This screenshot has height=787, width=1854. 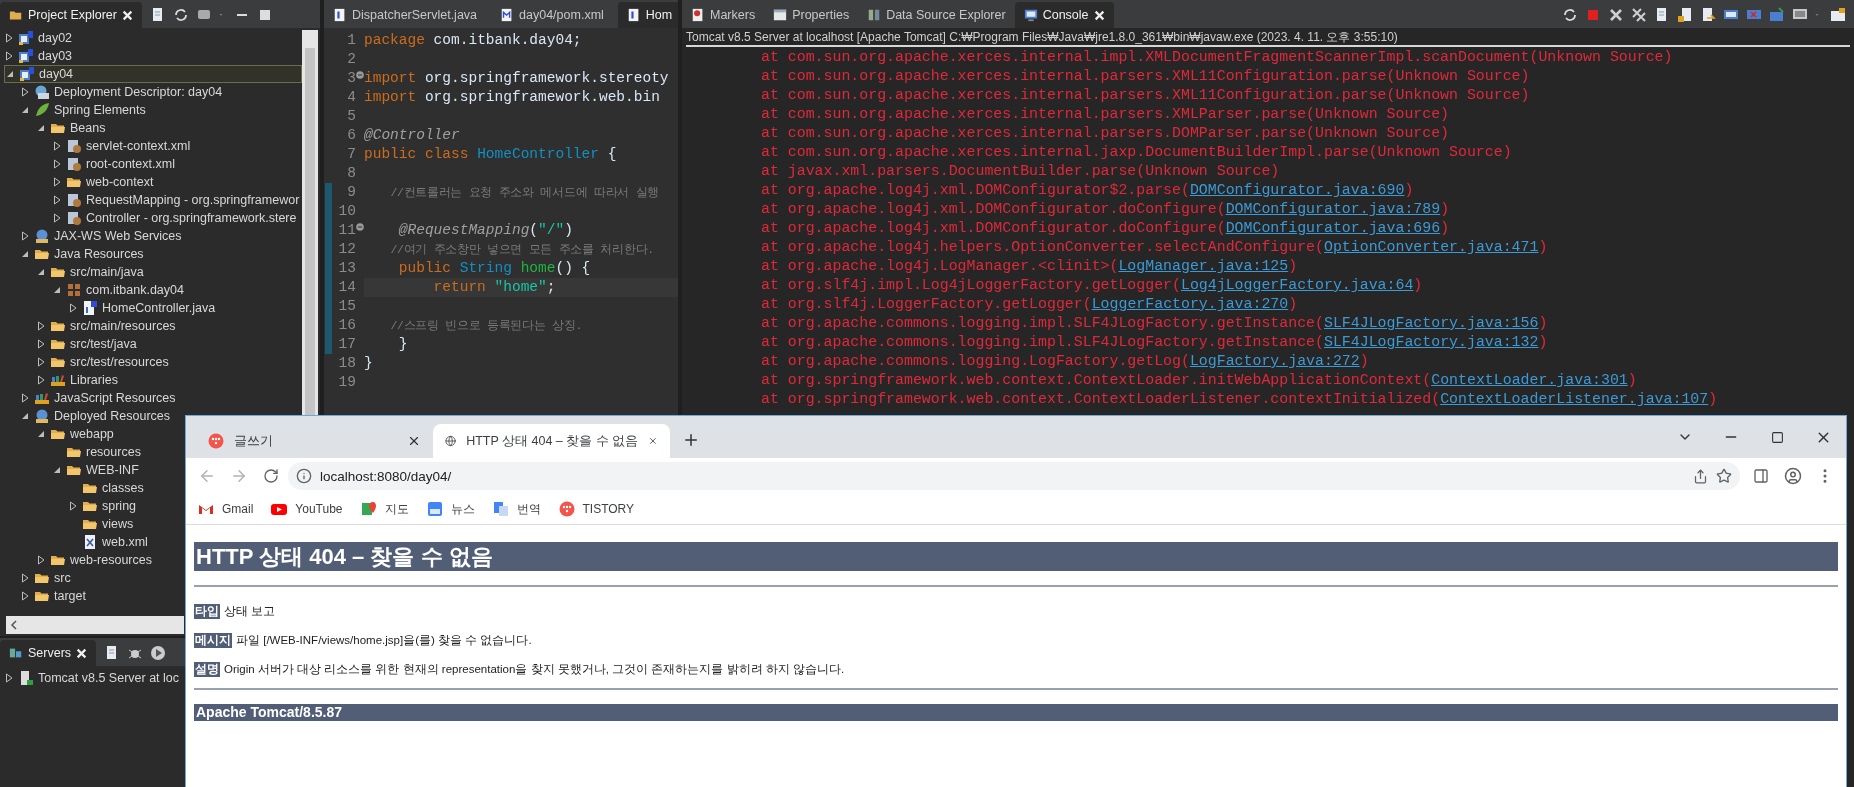 What do you see at coordinates (1639, 15) in the screenshot?
I see `close-all-icon` at bounding box center [1639, 15].